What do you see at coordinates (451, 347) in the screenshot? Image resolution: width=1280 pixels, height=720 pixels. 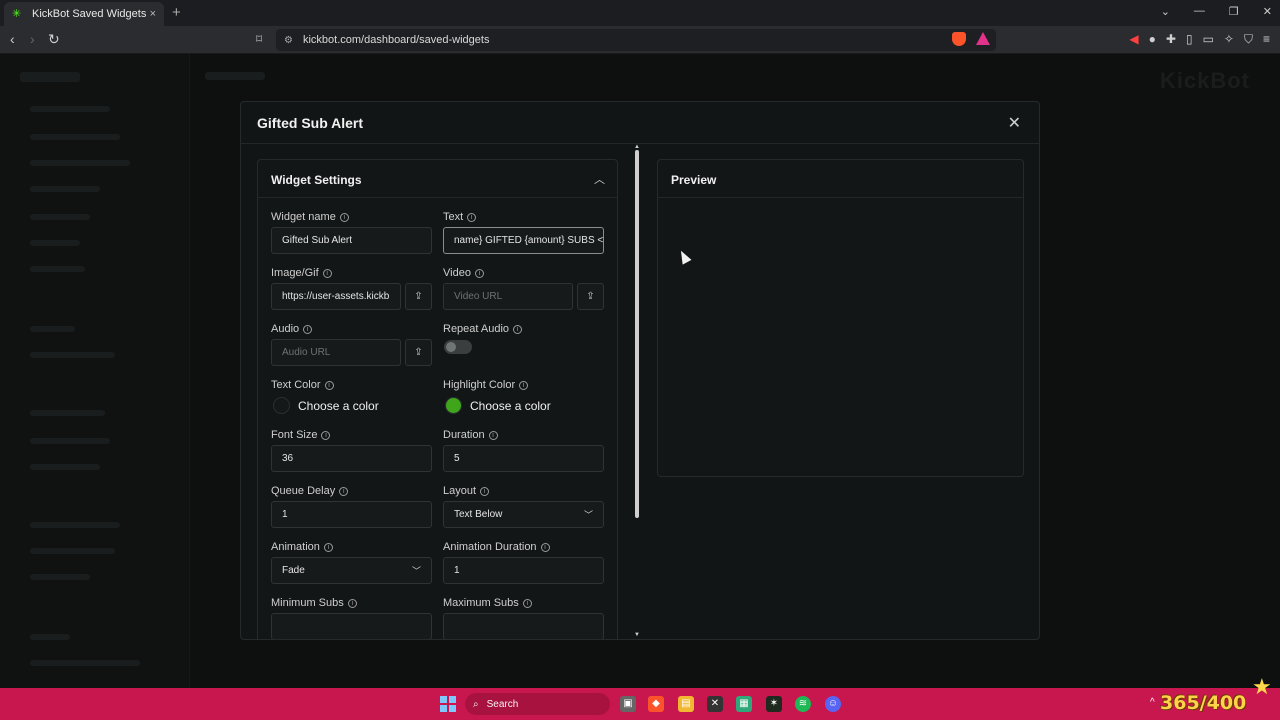 I see `toggle-knob` at bounding box center [451, 347].